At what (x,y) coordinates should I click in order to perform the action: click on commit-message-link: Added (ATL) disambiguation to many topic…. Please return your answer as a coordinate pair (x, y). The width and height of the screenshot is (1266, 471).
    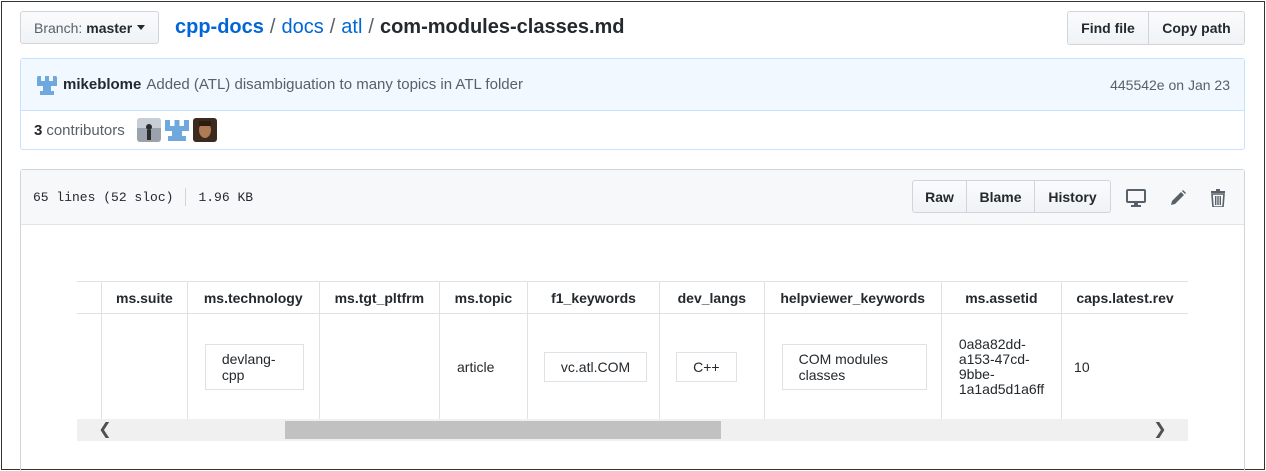
    Looking at the image, I should click on (334, 84).